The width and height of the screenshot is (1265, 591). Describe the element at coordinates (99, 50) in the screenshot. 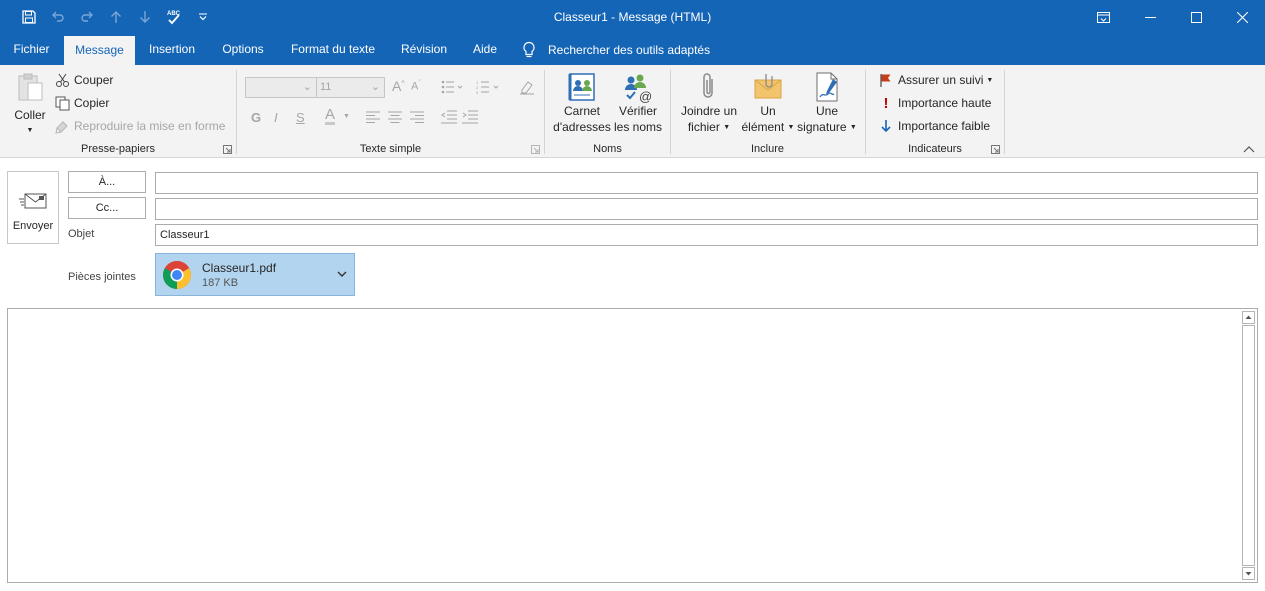

I see `tab-message: Message` at that location.